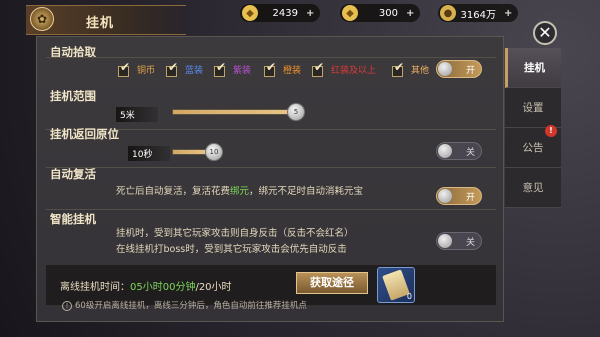 Image resolution: width=600 pixels, height=337 pixels. I want to click on offline-scroll-item: 0, so click(396, 285).